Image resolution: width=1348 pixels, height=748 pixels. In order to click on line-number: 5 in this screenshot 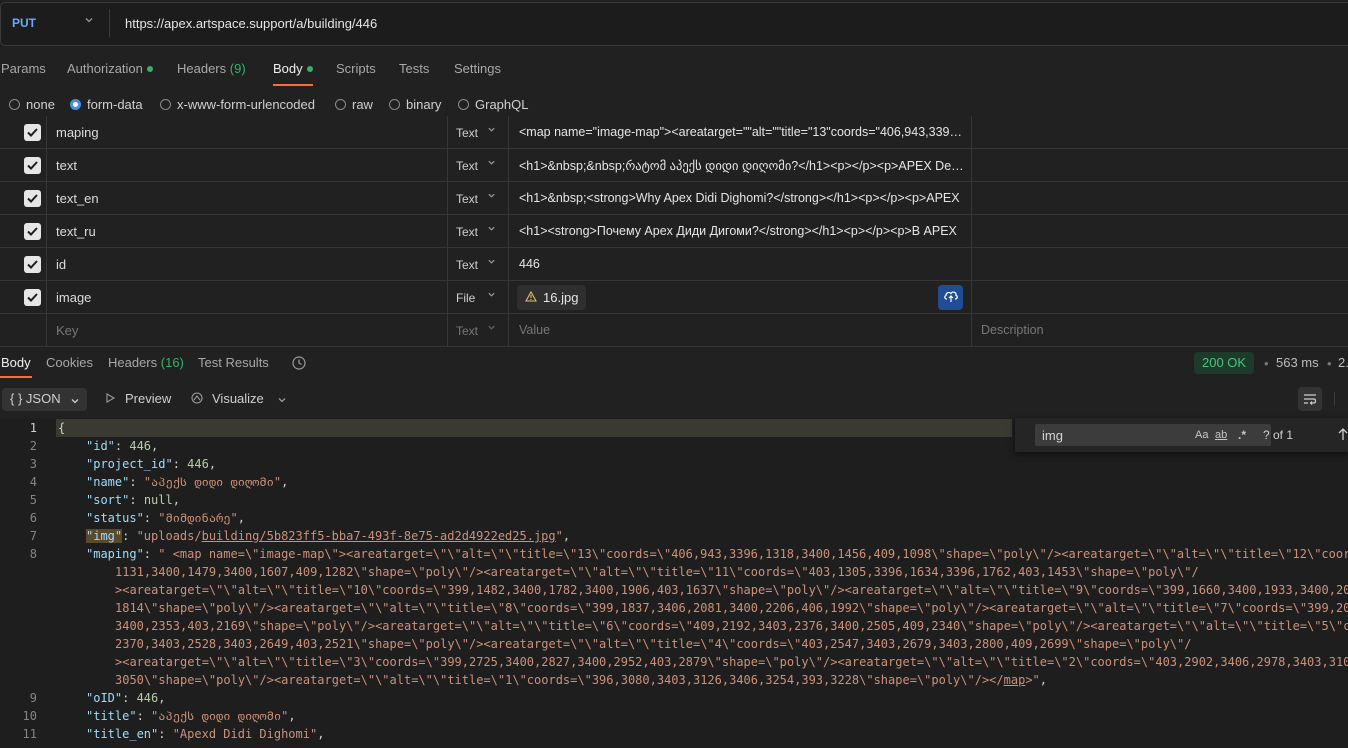, I will do `click(33, 500)`.